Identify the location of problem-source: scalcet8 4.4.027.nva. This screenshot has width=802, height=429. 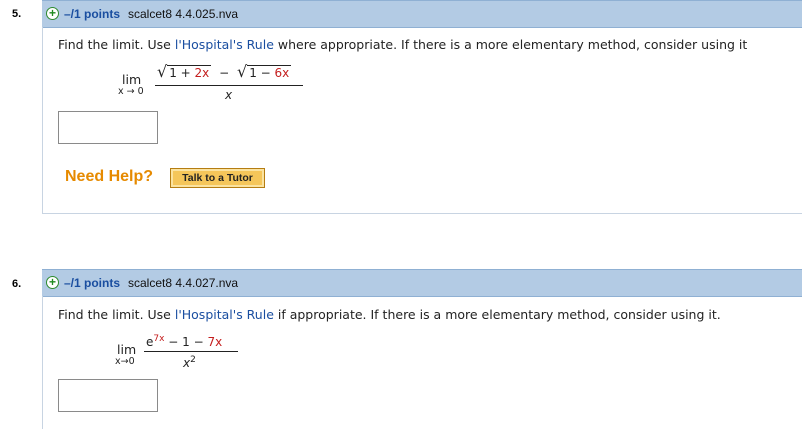
(183, 283).